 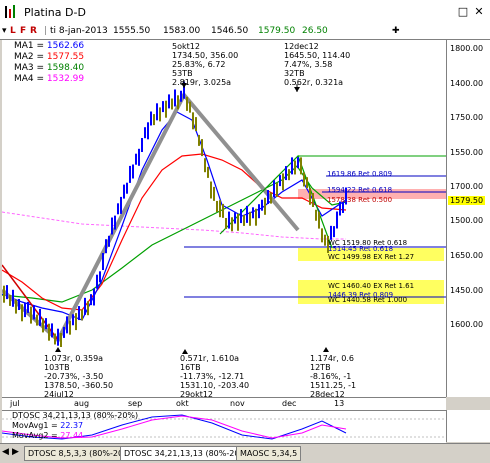 I want to click on y-tick-label: 1650.00, so click(x=467, y=255).